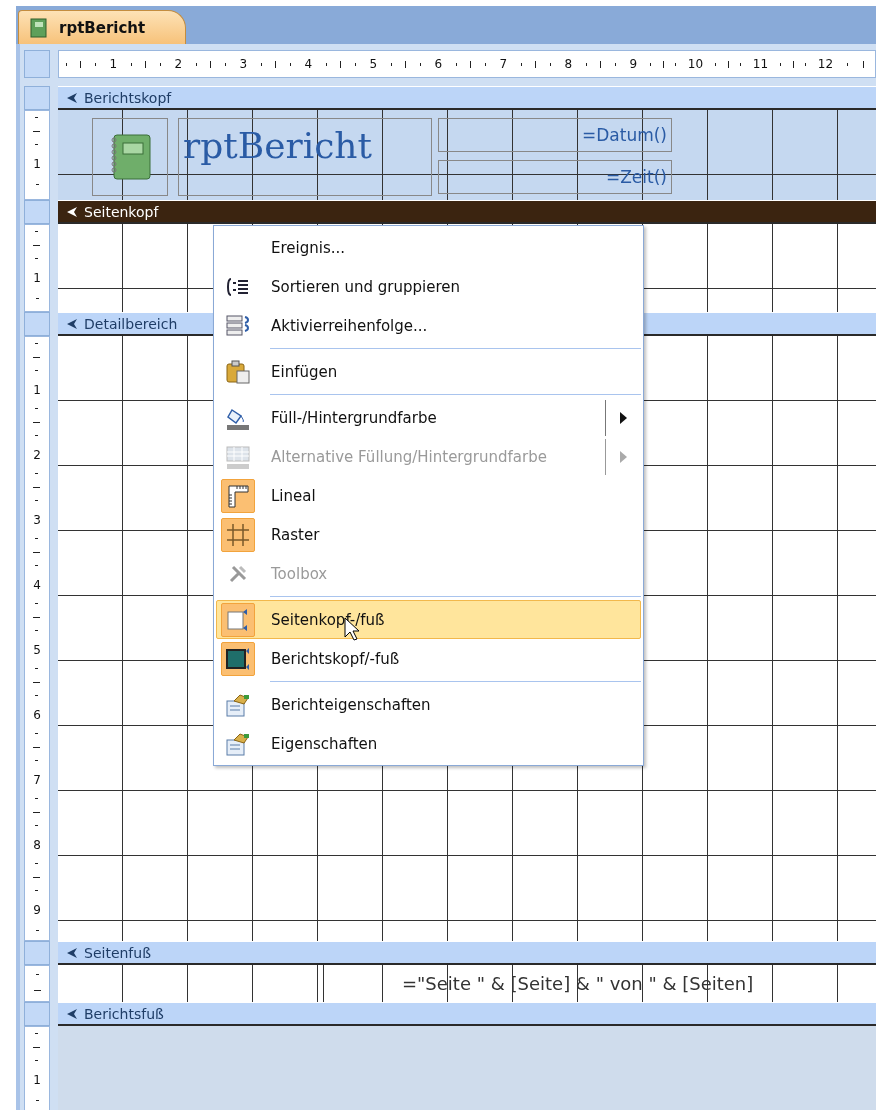  I want to click on ruler-number: 12, so click(825, 64).